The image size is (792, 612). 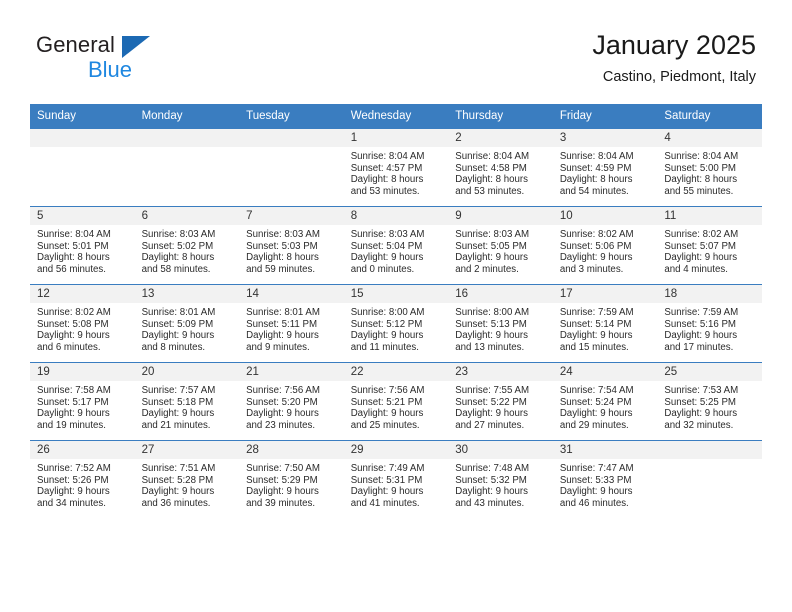 What do you see at coordinates (387, 312) in the screenshot?
I see `sunrise-text: Sunrise: 8:00 AM` at bounding box center [387, 312].